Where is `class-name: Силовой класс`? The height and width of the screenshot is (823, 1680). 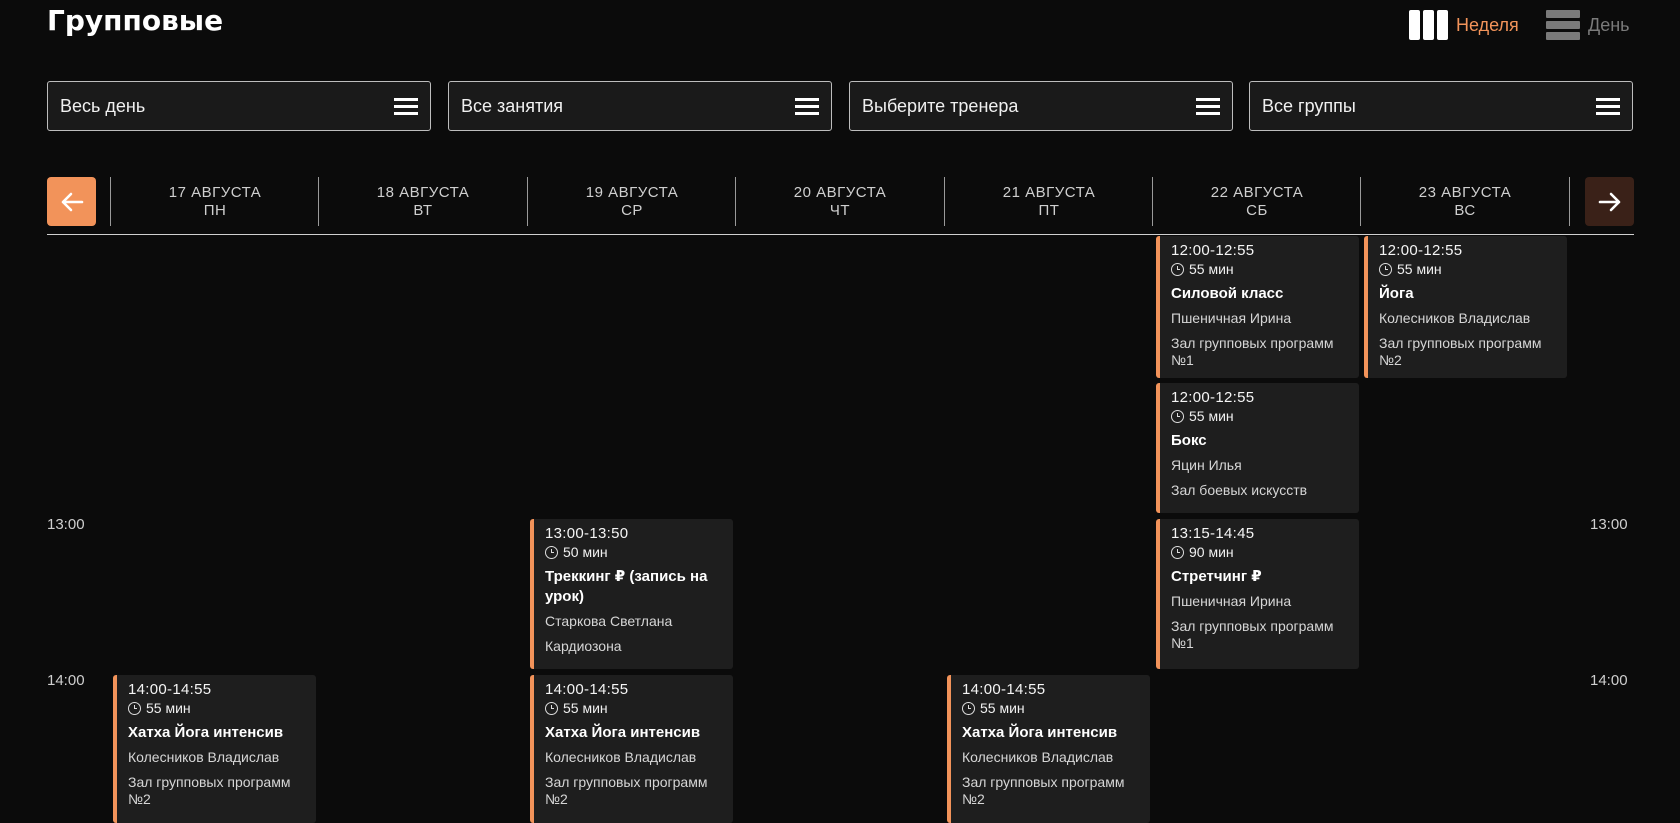
class-name: Силовой класс is located at coordinates (1227, 293).